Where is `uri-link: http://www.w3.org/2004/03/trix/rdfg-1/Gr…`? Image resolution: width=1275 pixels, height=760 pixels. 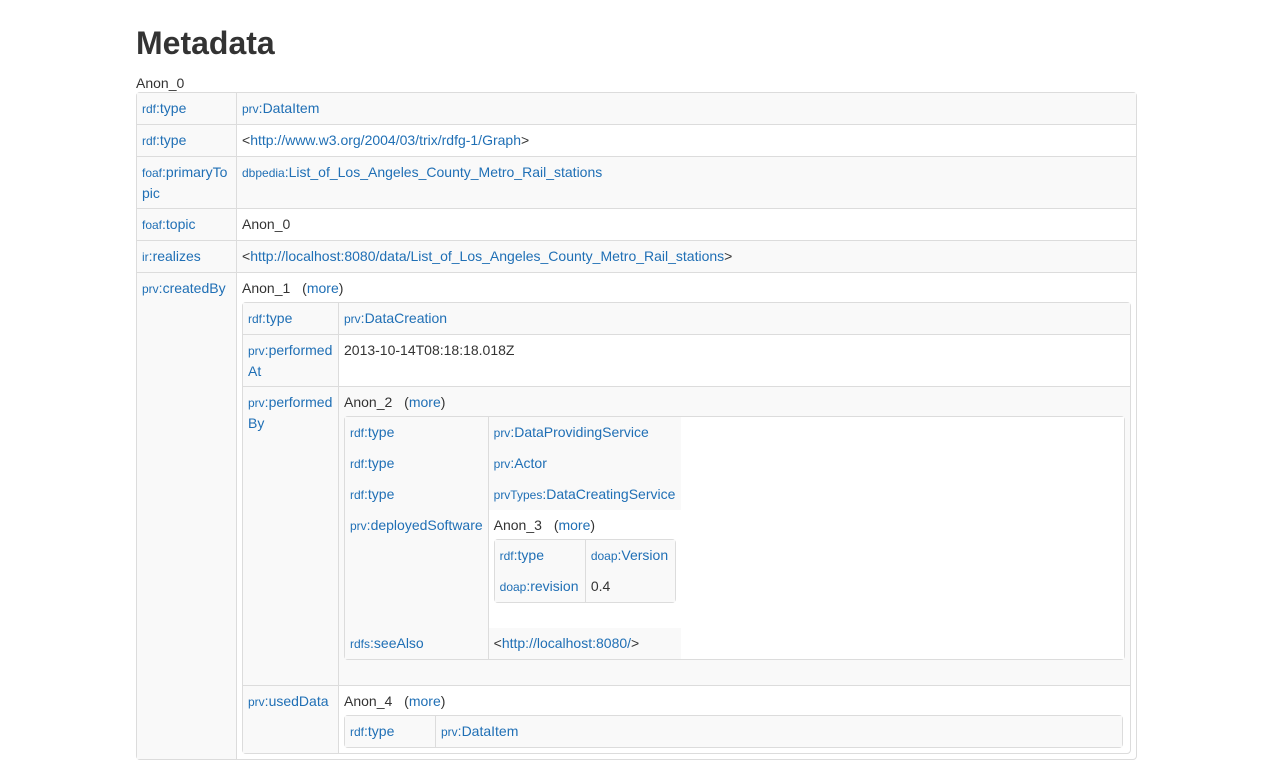
uri-link: http://www.w3.org/2004/03/trix/rdfg-1/Gr… is located at coordinates (385, 140).